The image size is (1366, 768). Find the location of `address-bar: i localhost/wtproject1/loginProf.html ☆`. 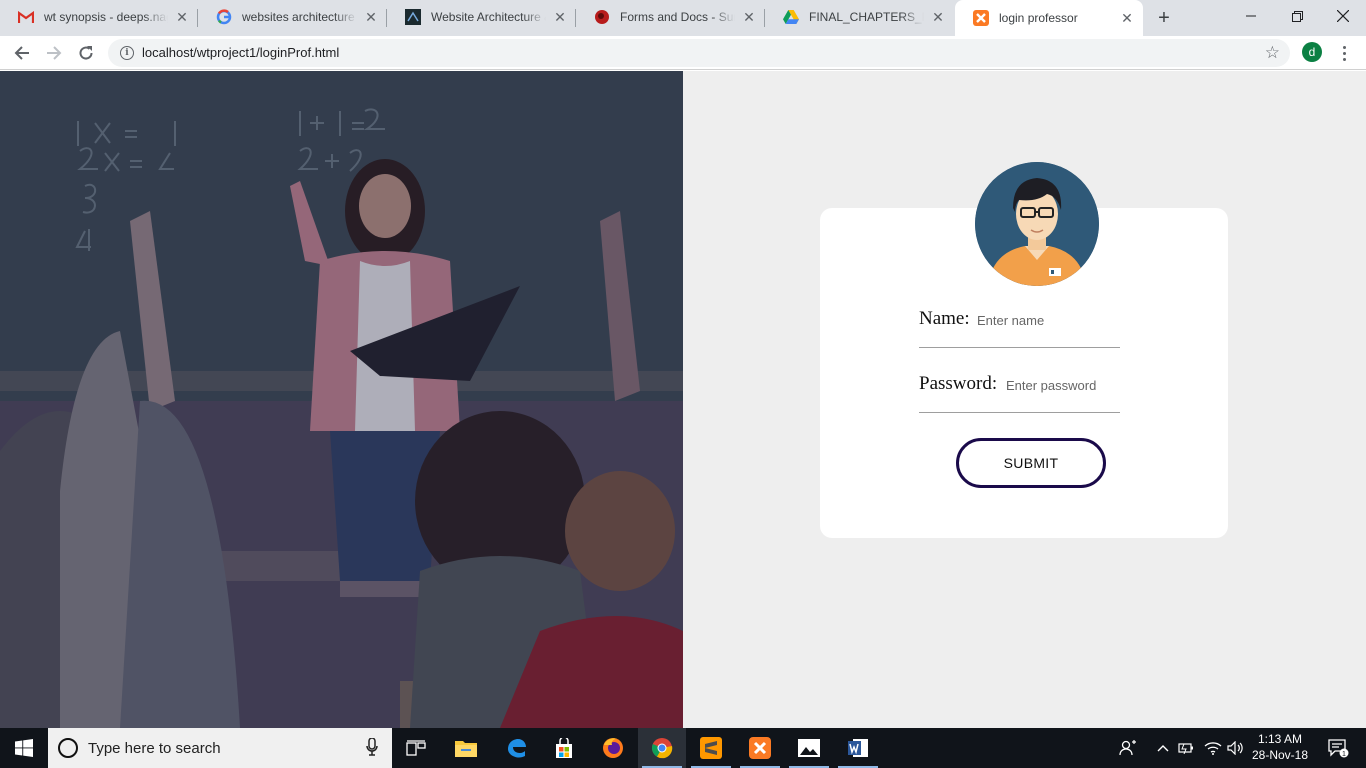

address-bar: i localhost/wtproject1/loginProf.html ☆ is located at coordinates (699, 53).